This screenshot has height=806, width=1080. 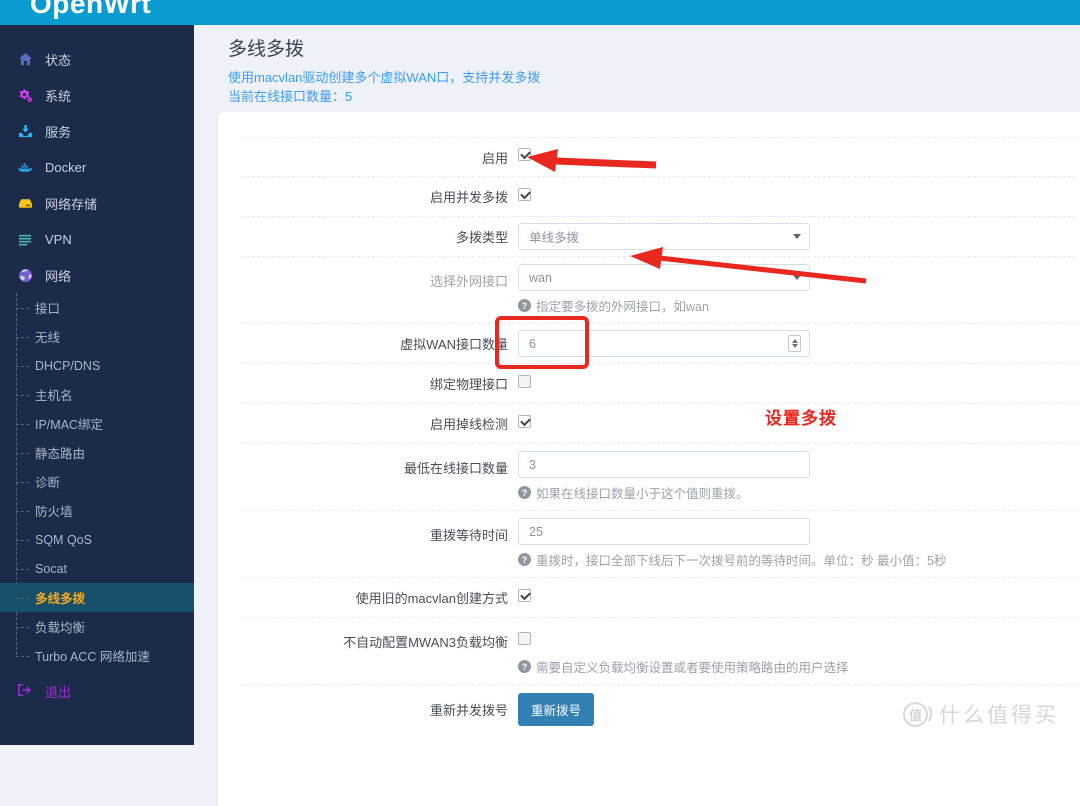 What do you see at coordinates (97, 626) in the screenshot?
I see `sidebar-subitem-load-balancing: 负载均衡` at bounding box center [97, 626].